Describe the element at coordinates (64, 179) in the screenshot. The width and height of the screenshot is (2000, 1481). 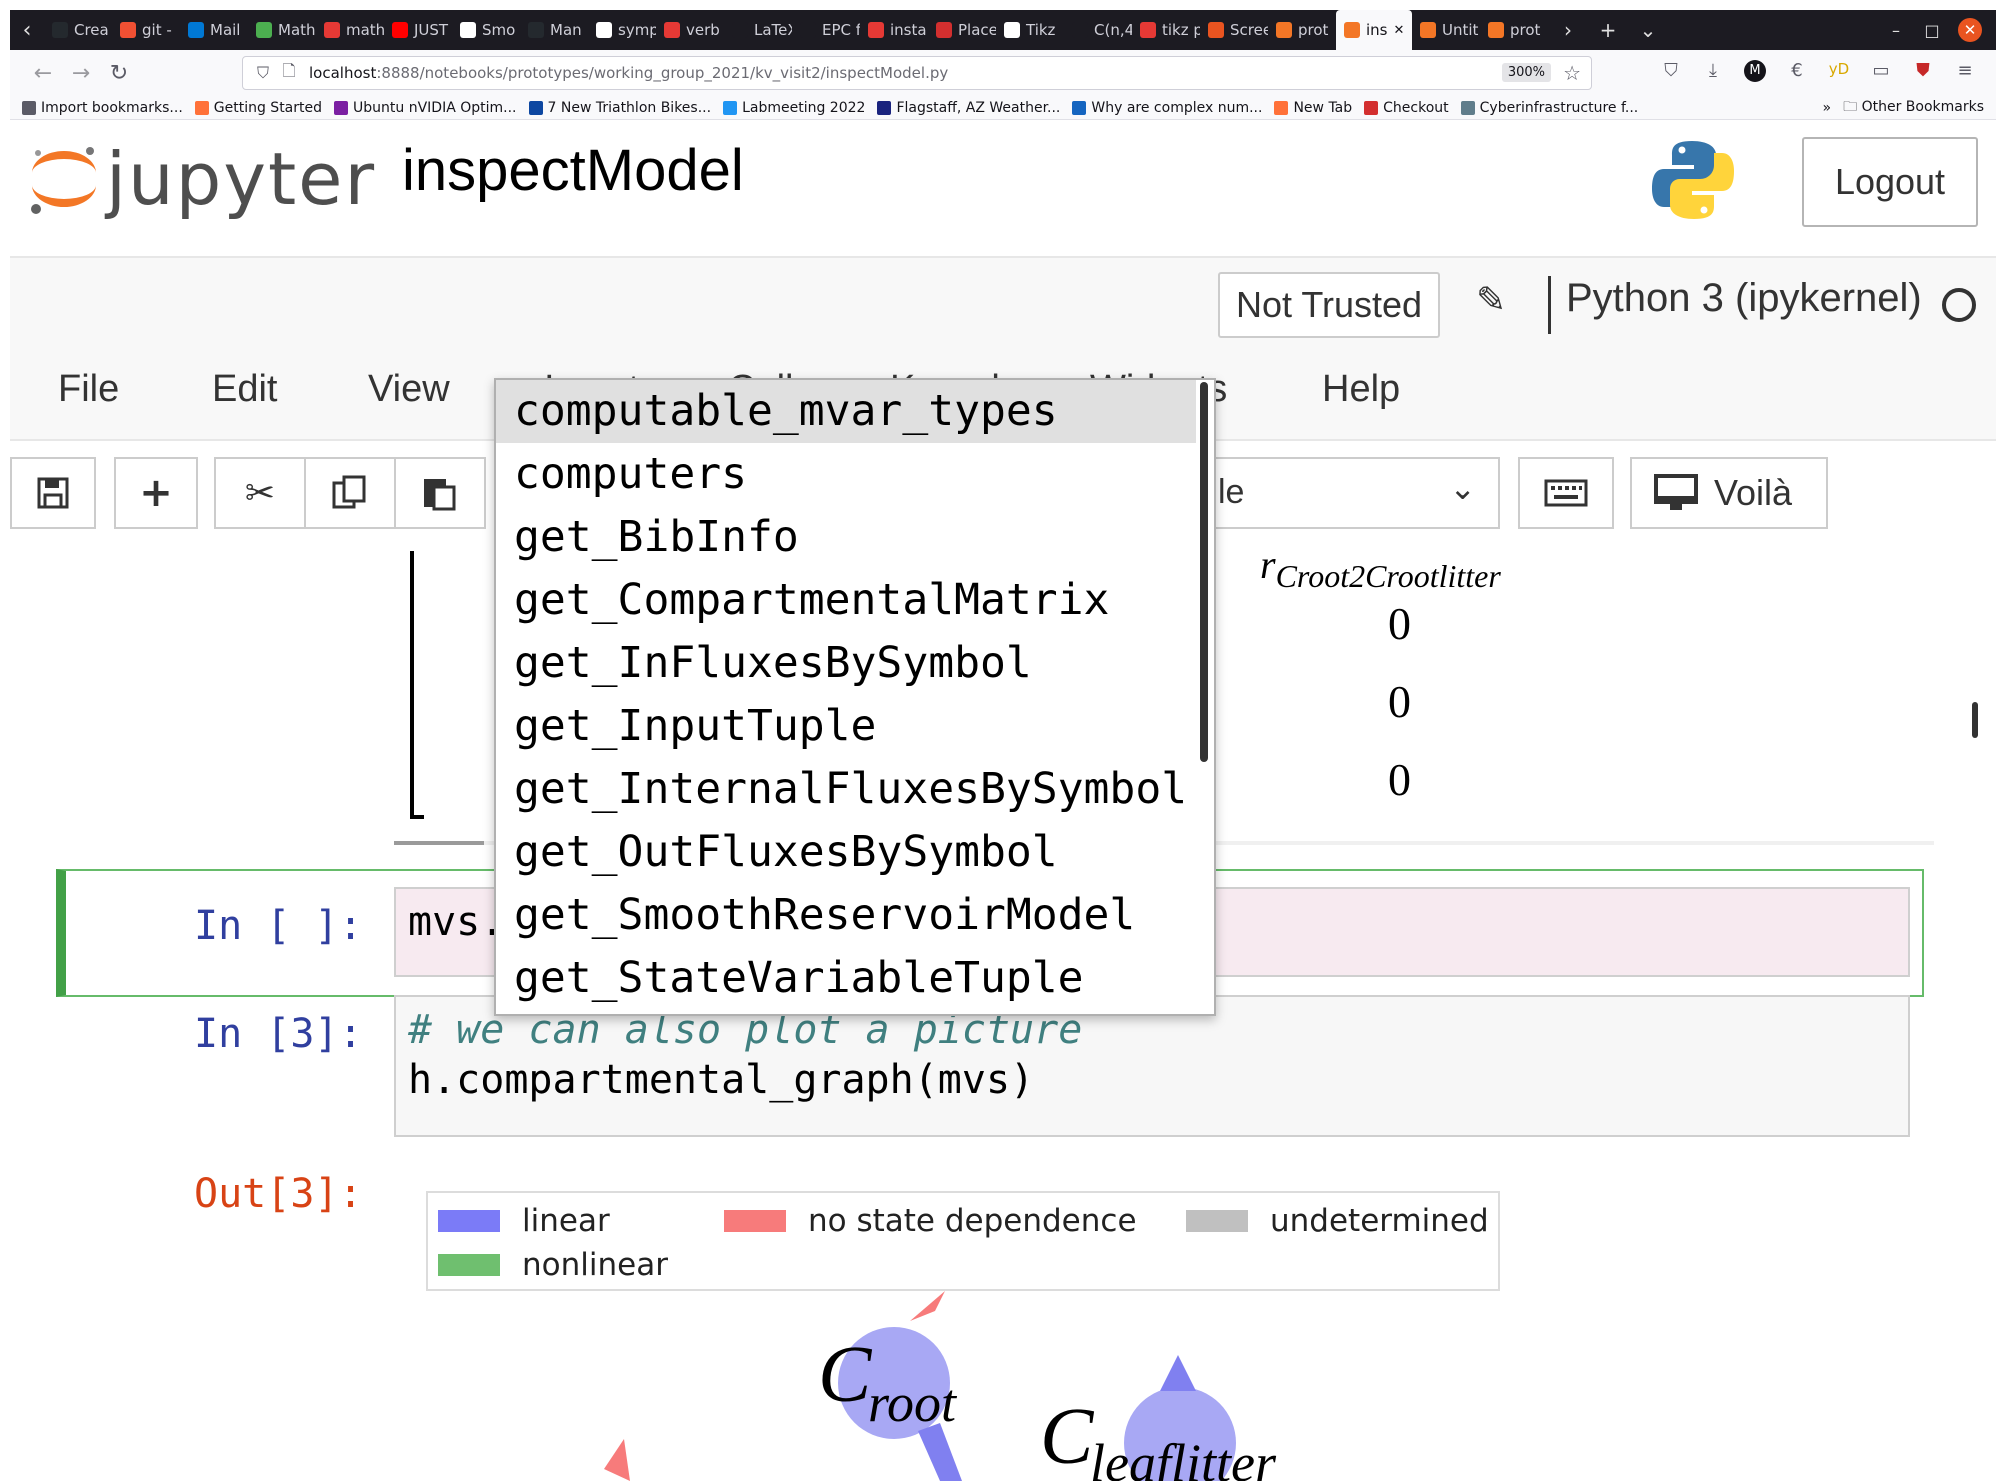
I see `jupyter-logo-icon` at that location.